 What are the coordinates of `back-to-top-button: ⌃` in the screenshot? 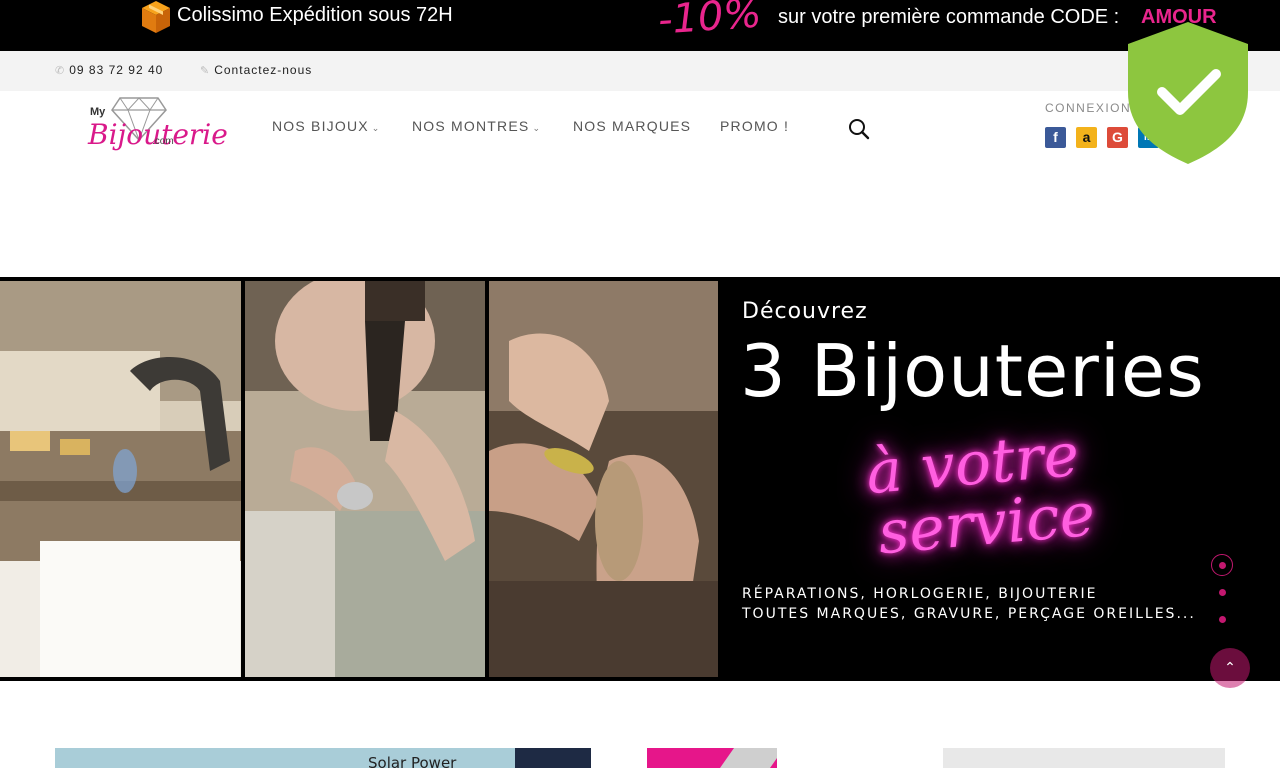 It's located at (1230, 668).